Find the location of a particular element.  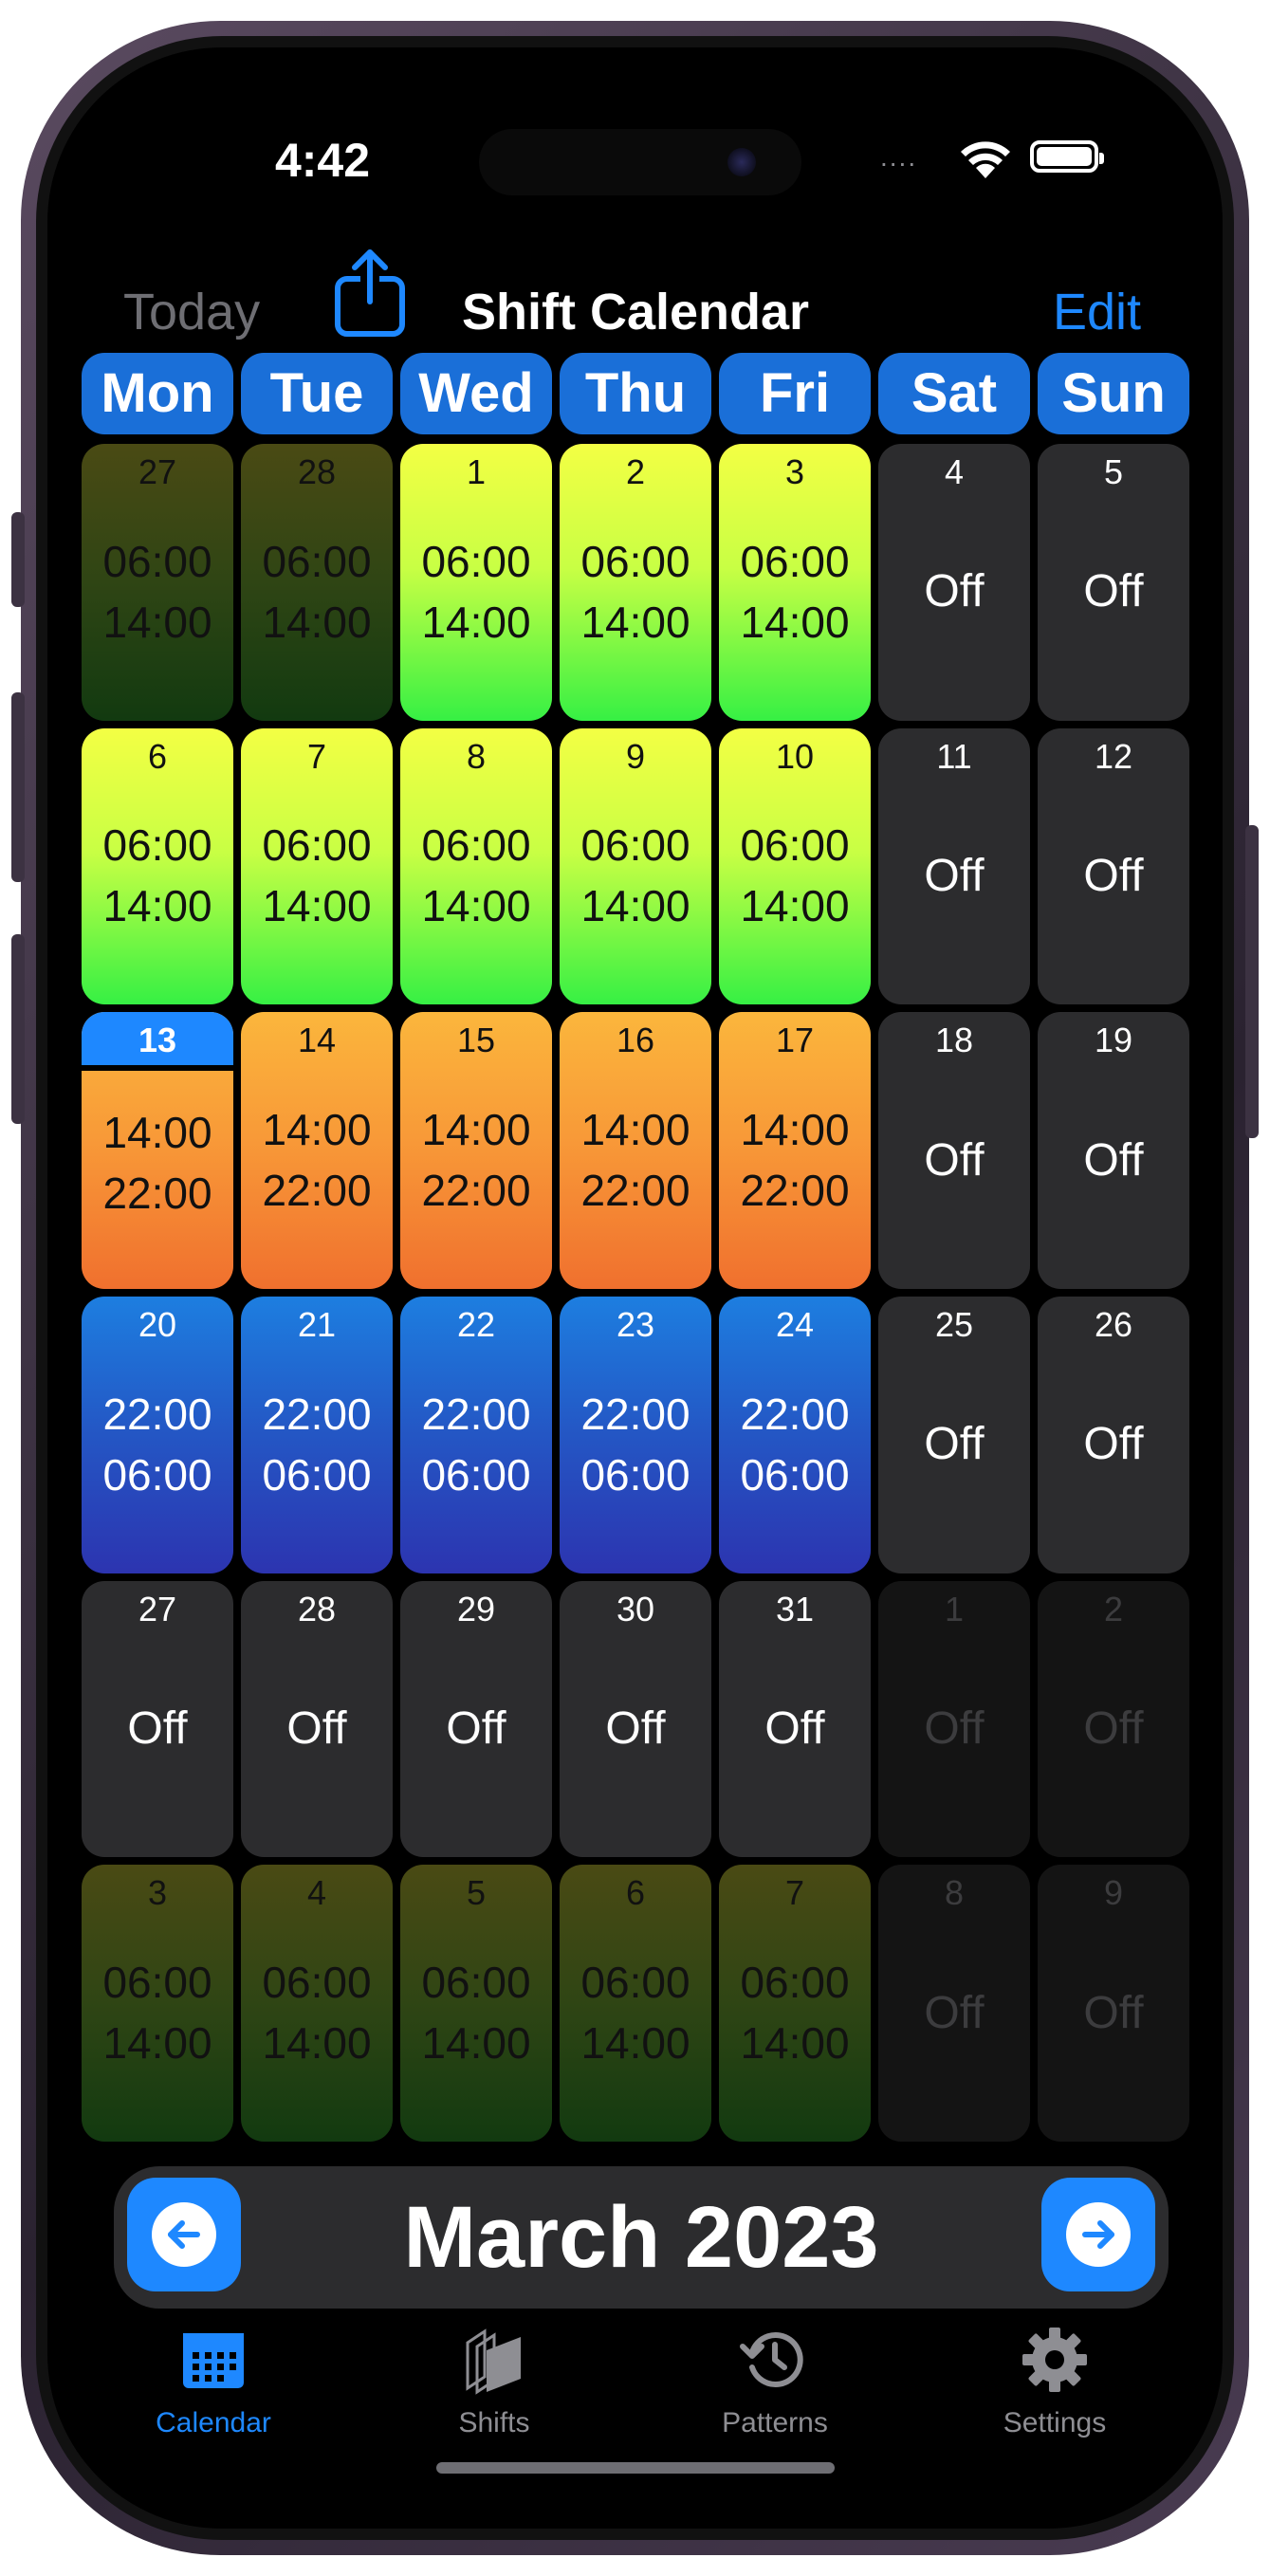

shift-end-time: 22:00 is located at coordinates (635, 1191).